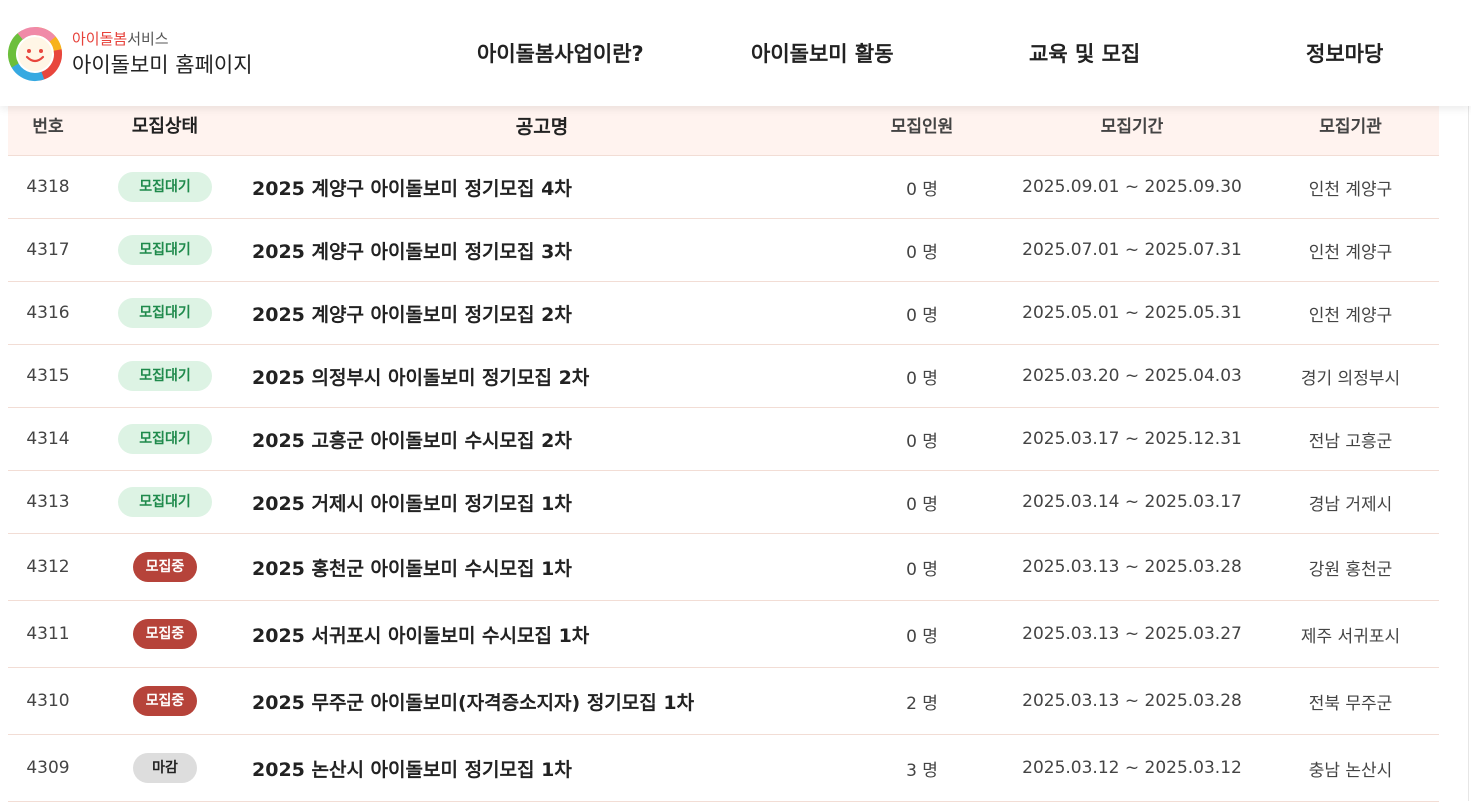  I want to click on col-header-status: 모집상태, so click(165, 126).